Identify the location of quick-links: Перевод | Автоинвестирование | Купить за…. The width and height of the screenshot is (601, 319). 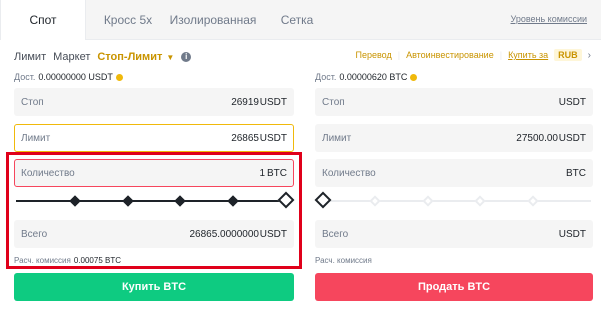
(473, 55).